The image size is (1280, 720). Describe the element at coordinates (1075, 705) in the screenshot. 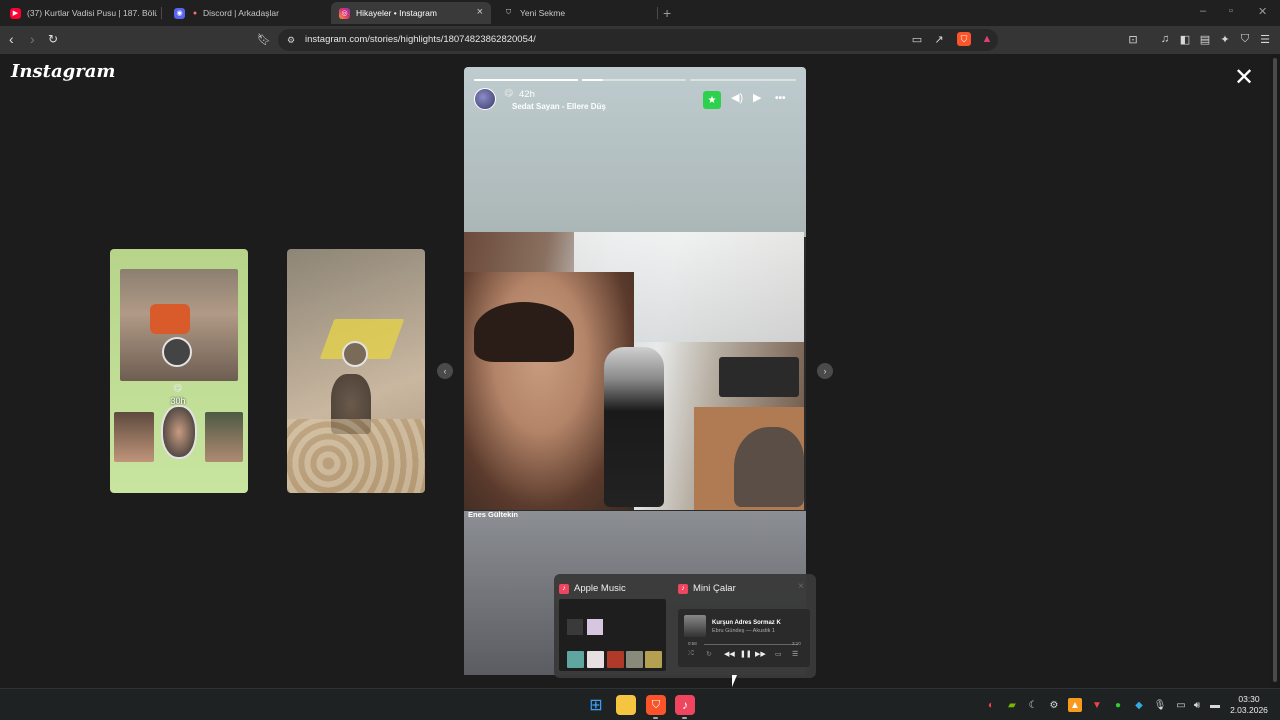

I see `tray-app-icon: ▲` at that location.